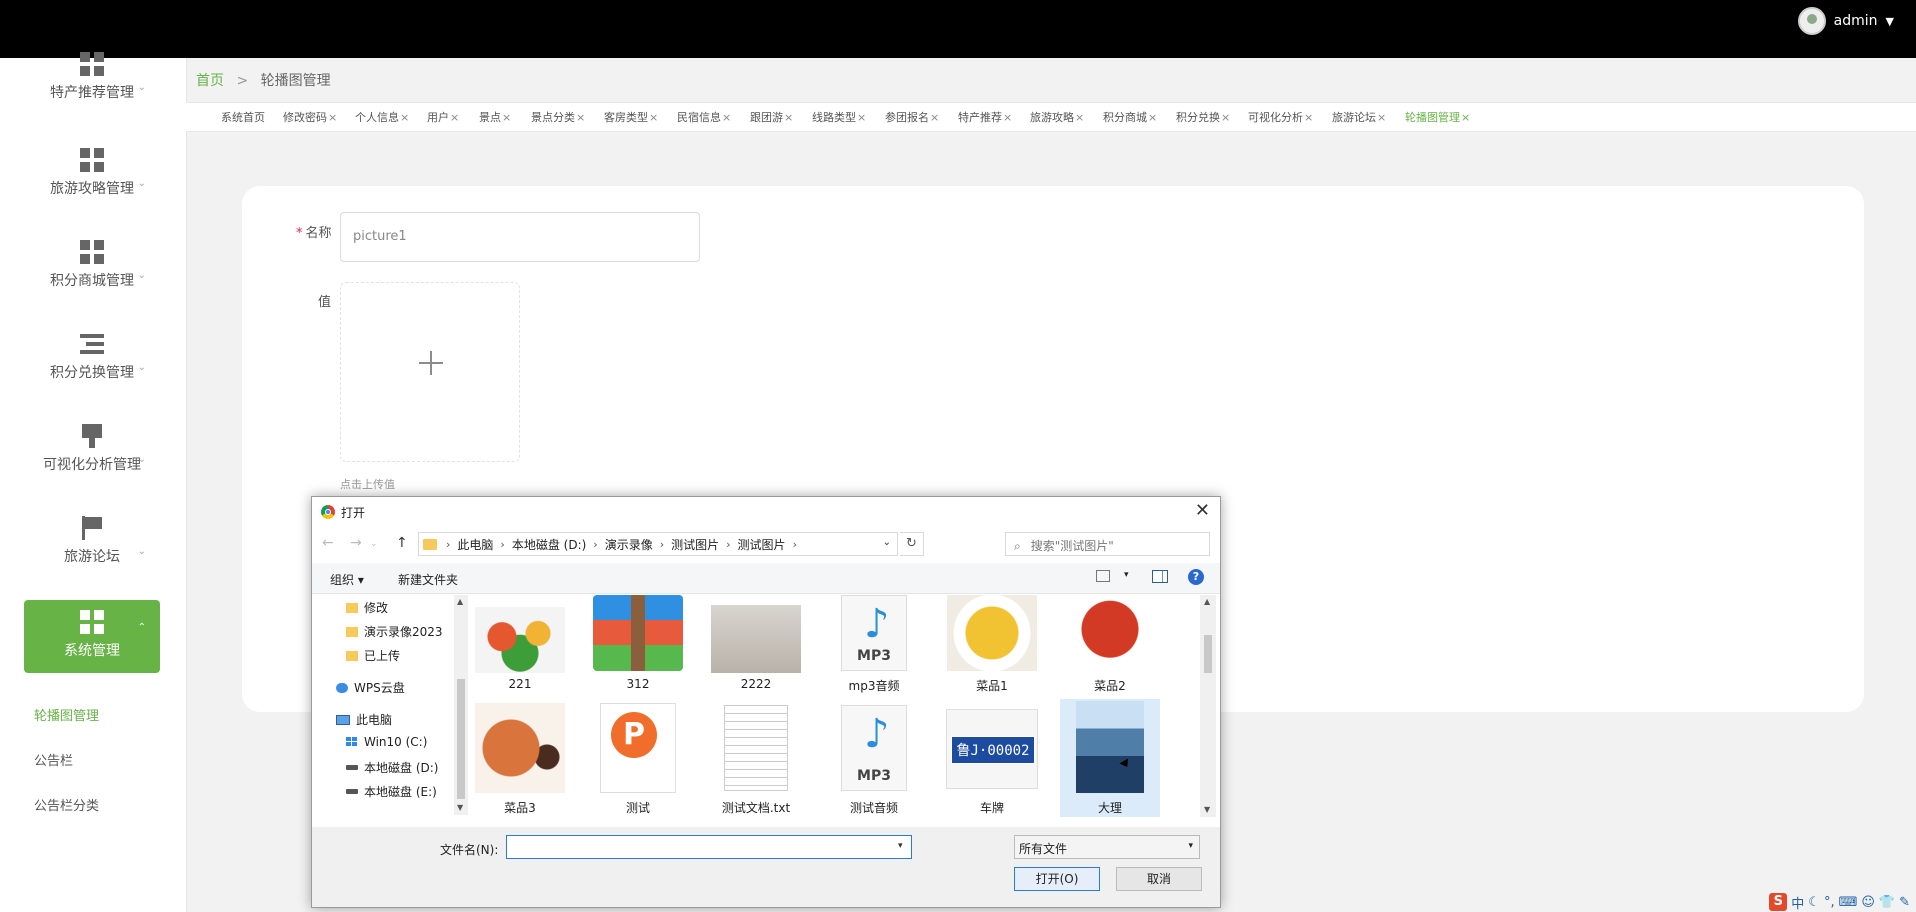  I want to click on new-folder-button: 新建文件夹, so click(428, 579).